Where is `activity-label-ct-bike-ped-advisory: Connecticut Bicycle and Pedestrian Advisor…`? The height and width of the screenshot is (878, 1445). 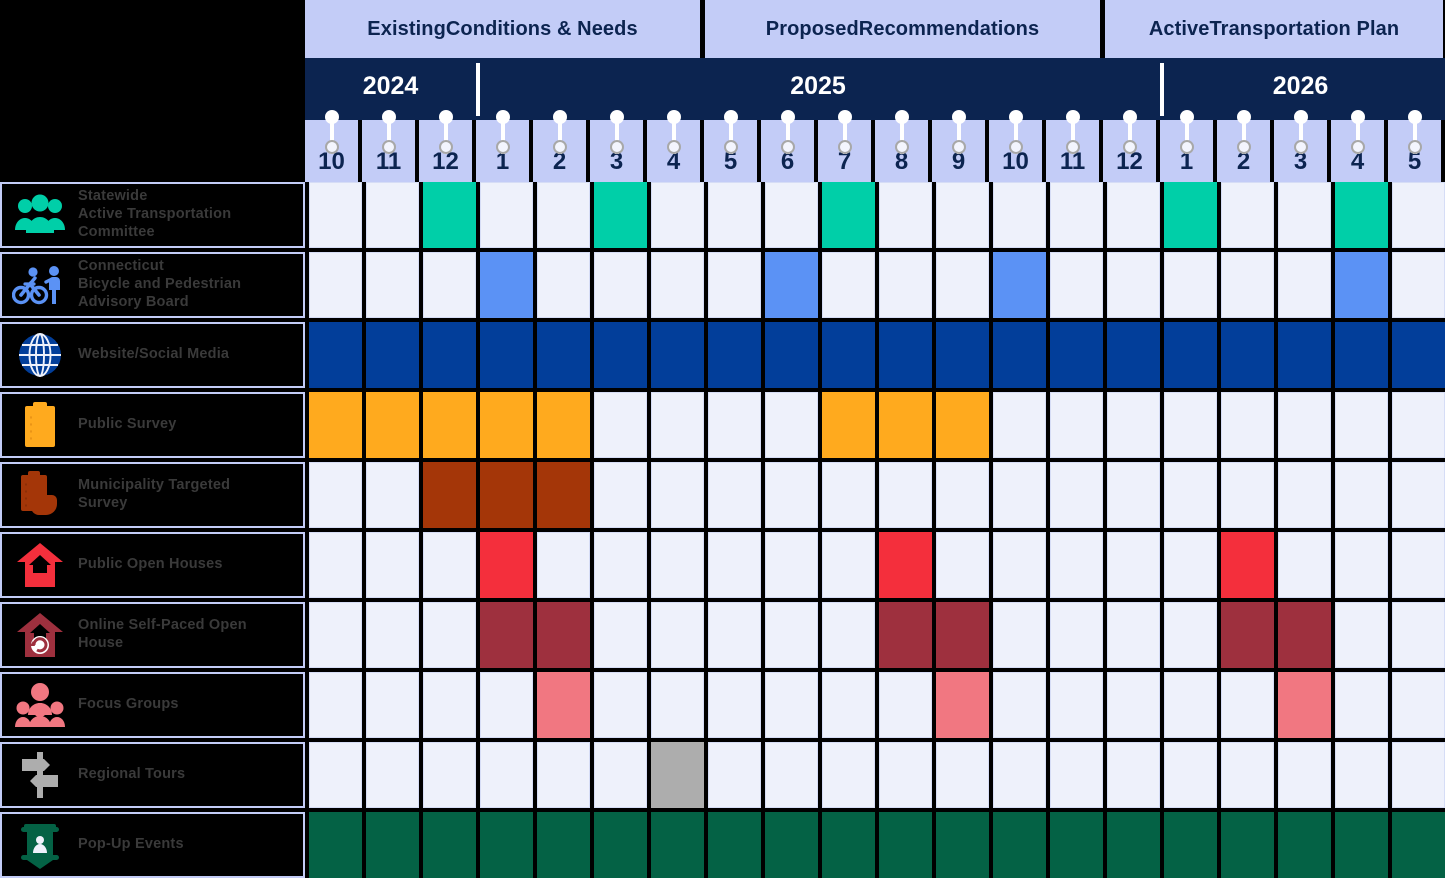 activity-label-ct-bike-ped-advisory: Connecticut Bicycle and Pedestrian Advisor… is located at coordinates (152, 285).